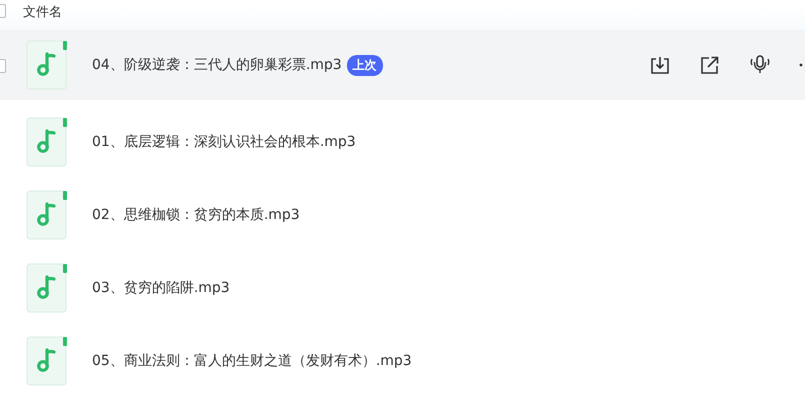 This screenshot has height=420, width=805. What do you see at coordinates (161, 287) in the screenshot?
I see `file-name: 03、贫穷的陷阱.mp3` at bounding box center [161, 287].